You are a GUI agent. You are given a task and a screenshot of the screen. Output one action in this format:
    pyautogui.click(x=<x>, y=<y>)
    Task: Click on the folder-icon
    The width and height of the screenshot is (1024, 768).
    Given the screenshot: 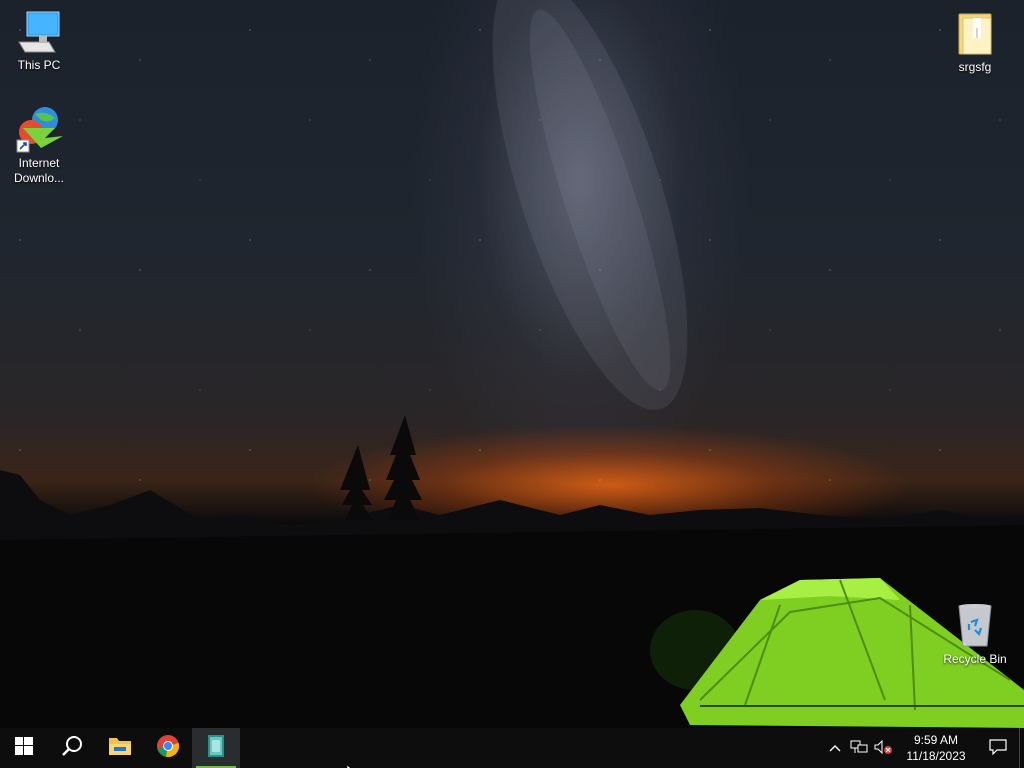 What is the action you would take?
    pyautogui.click(x=975, y=34)
    